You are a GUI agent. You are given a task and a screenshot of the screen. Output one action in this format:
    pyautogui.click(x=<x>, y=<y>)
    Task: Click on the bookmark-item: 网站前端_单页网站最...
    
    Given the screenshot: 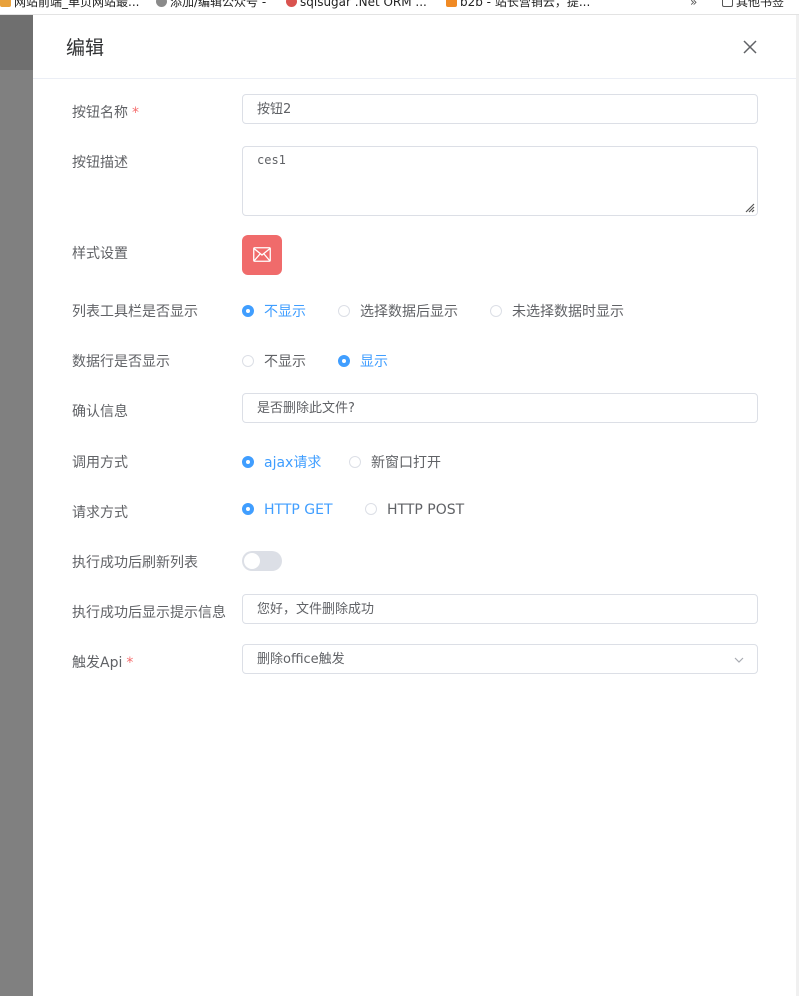 What is the action you would take?
    pyautogui.click(x=69, y=4)
    